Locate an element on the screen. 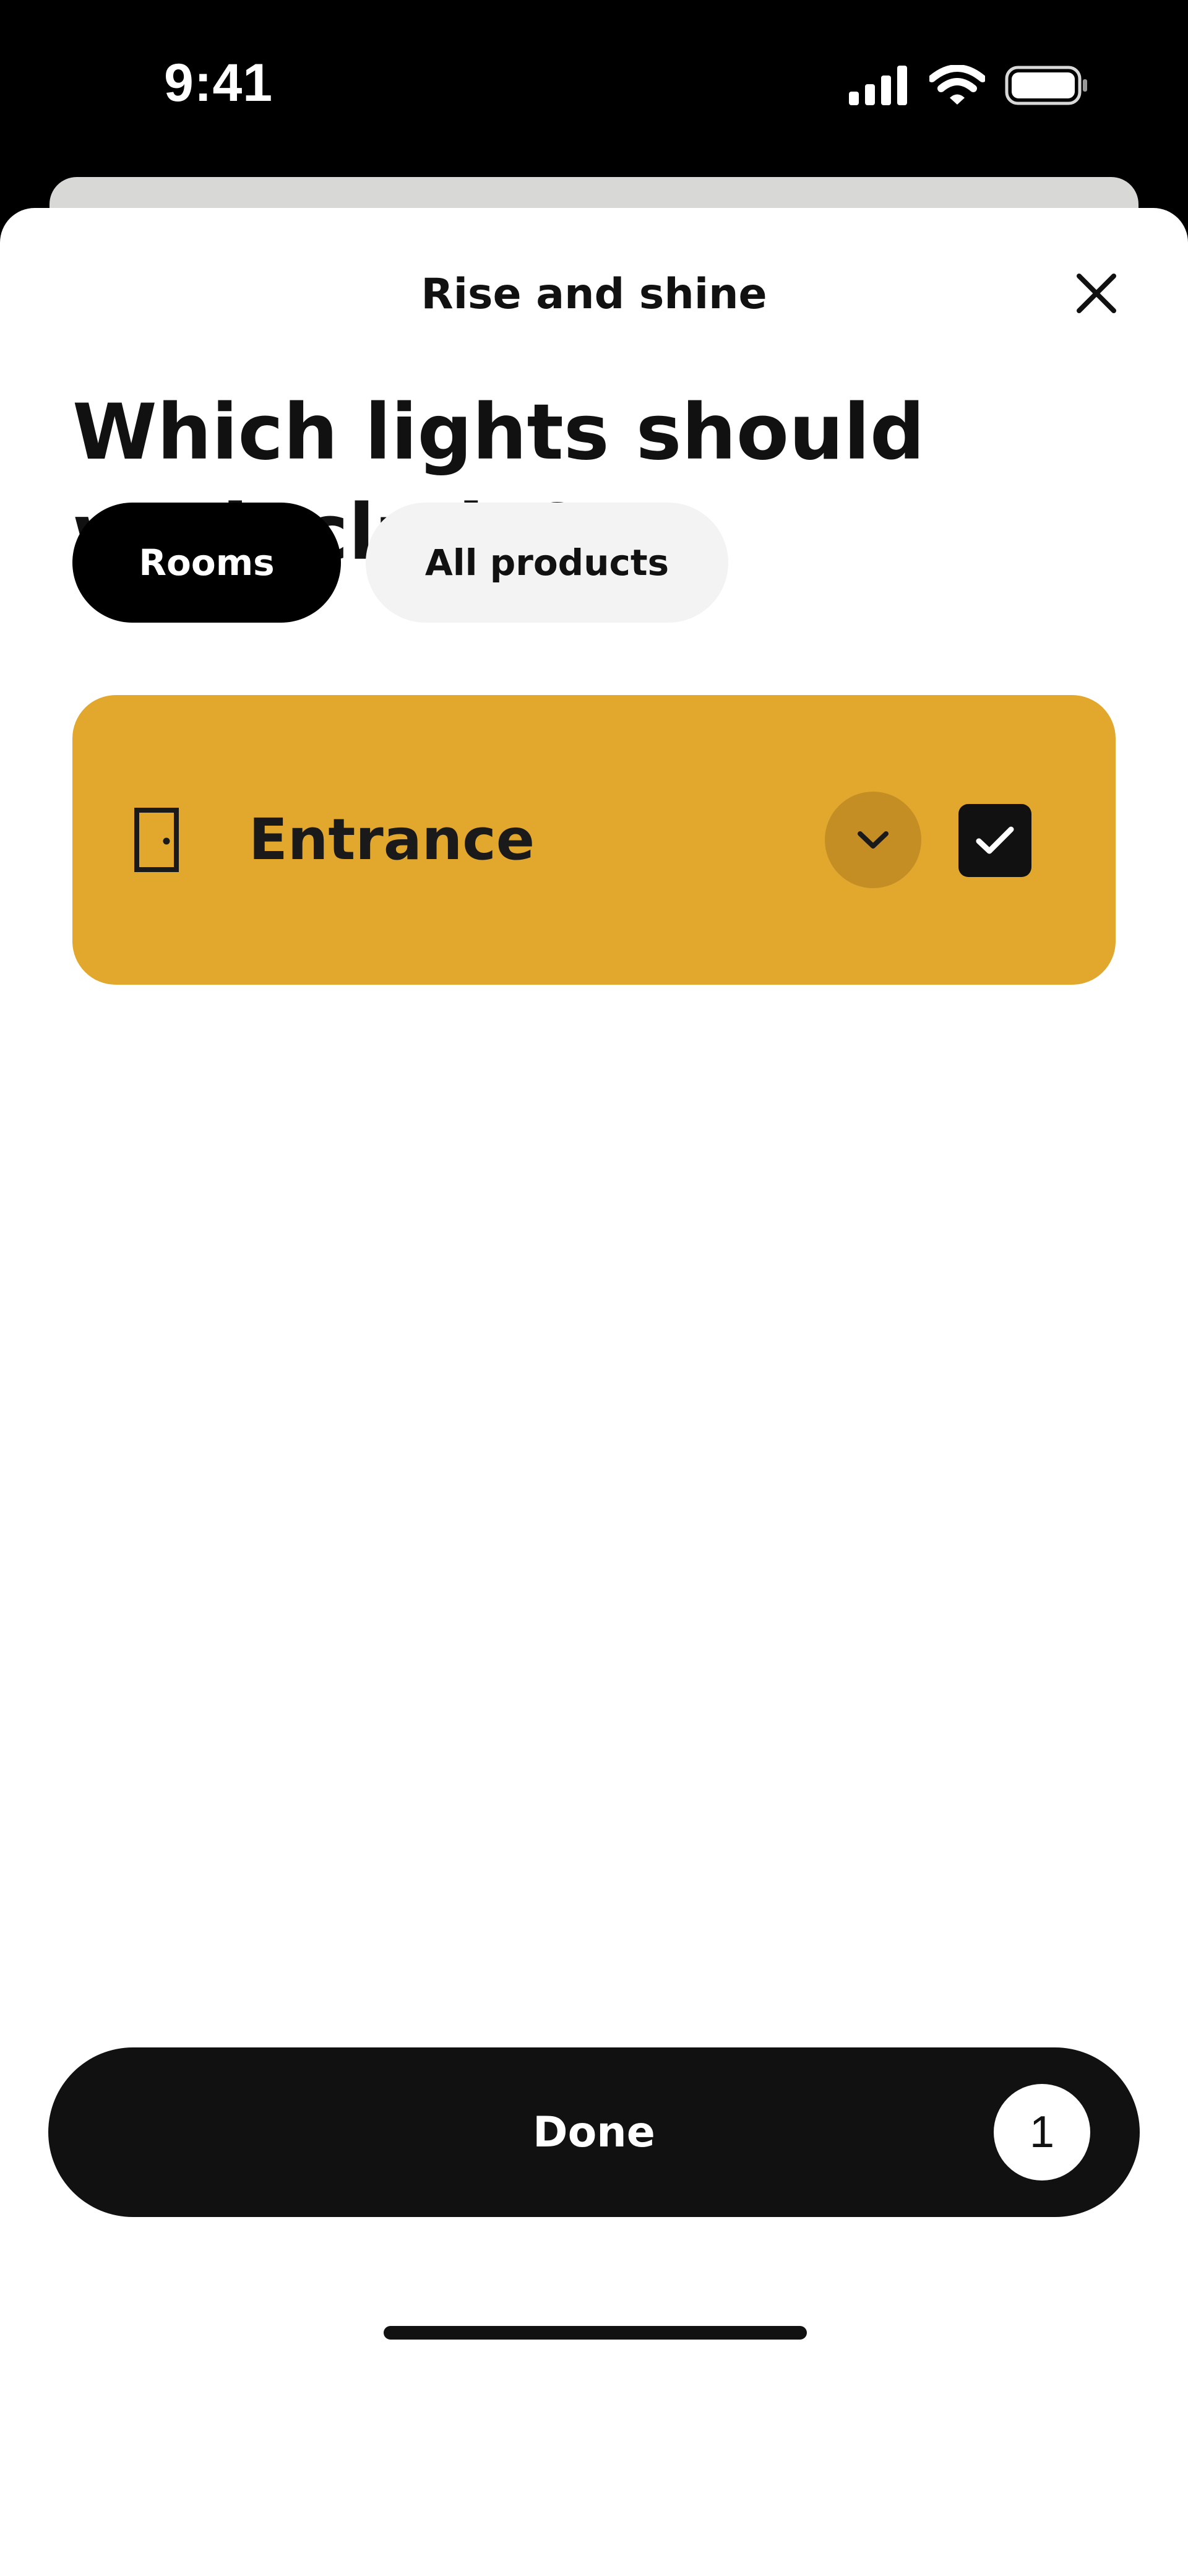 Image resolution: width=1188 pixels, height=2576 pixels. sheet-title: Rise and shine is located at coordinates (594, 294).